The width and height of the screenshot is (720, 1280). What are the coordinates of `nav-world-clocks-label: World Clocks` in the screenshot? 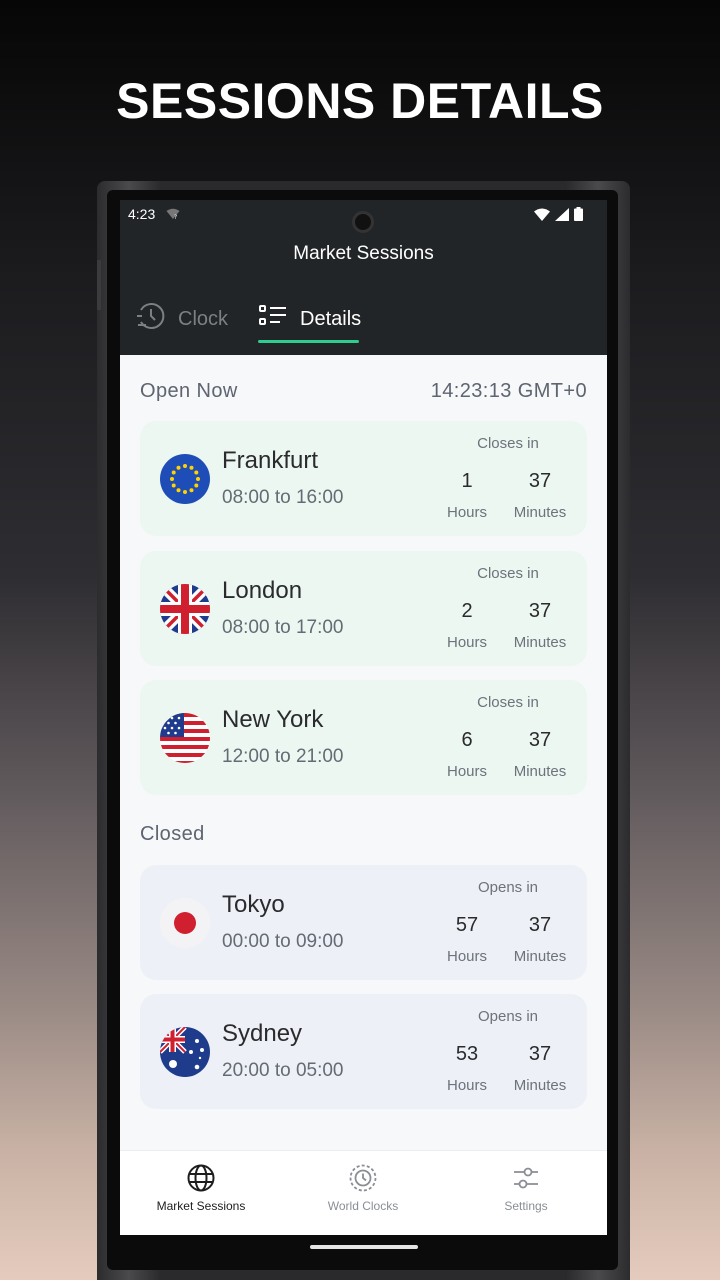 It's located at (363, 1206).